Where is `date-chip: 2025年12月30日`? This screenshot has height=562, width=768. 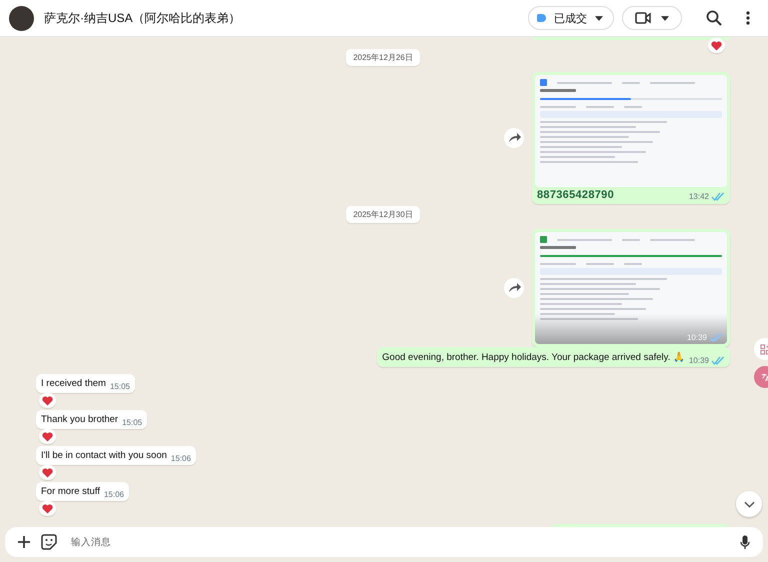
date-chip: 2025年12月30日 is located at coordinates (383, 214).